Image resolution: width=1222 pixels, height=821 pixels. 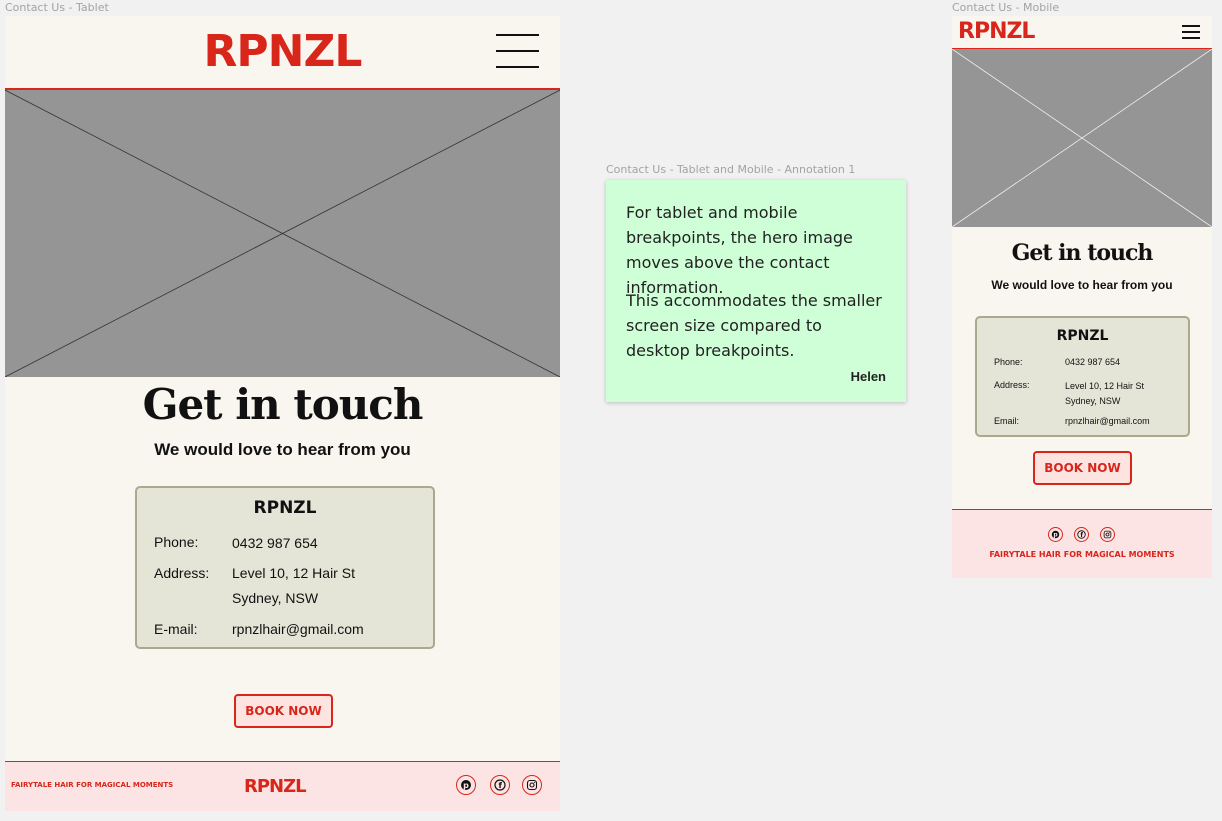 What do you see at coordinates (868, 376) in the screenshot?
I see `annotation-author: Helen` at bounding box center [868, 376].